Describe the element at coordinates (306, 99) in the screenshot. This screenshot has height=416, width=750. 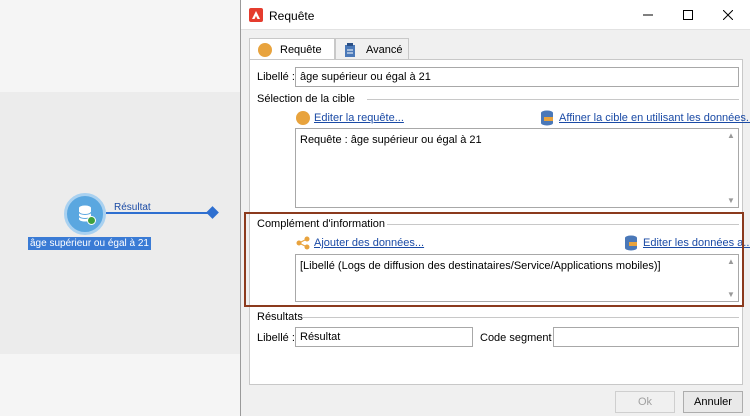
I see `target-section-title: Sélection de la cible` at that location.